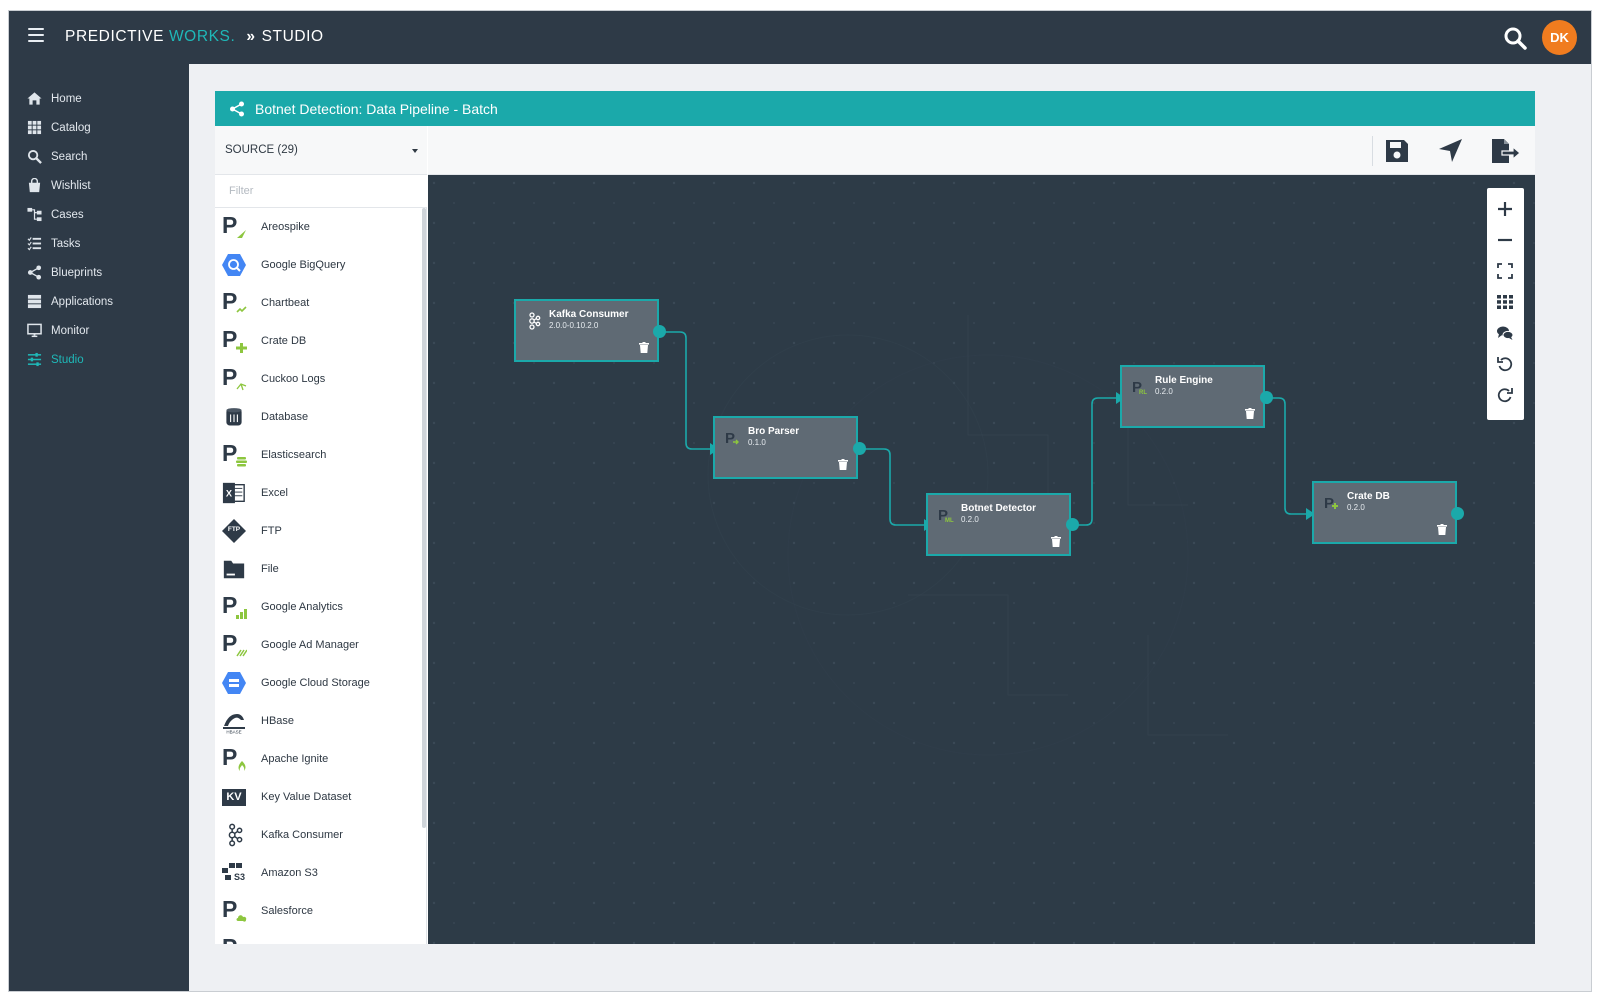 The height and width of the screenshot is (999, 1600). Describe the element at coordinates (36, 35) in the screenshot. I see `menu-icon` at that location.